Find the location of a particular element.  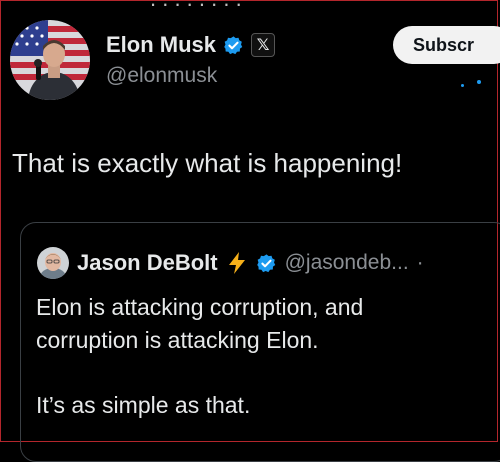

quoted-text-line: Elon is attacking corruption, and is located at coordinates (200, 307).